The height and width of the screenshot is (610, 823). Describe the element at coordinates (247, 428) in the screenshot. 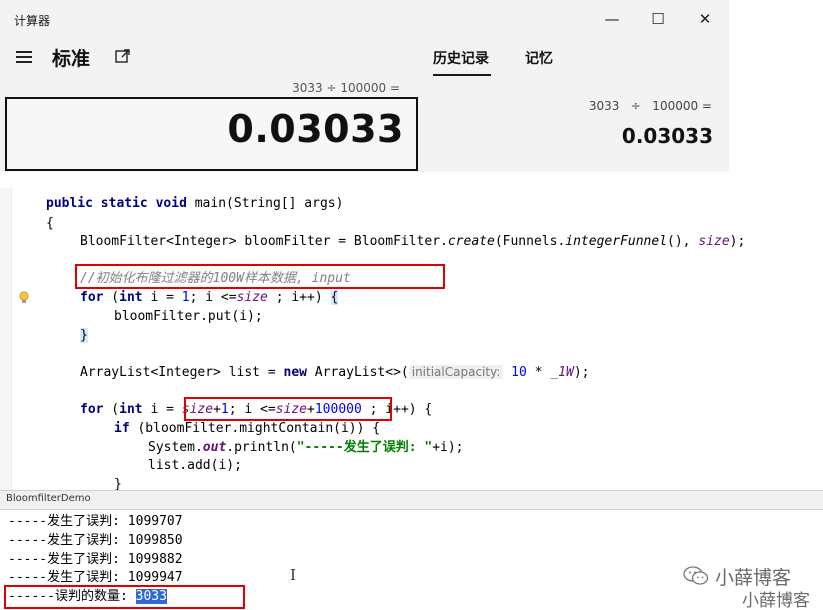

I see `code-line-if: if (bloomFilter.mightContain(i)) {` at that location.